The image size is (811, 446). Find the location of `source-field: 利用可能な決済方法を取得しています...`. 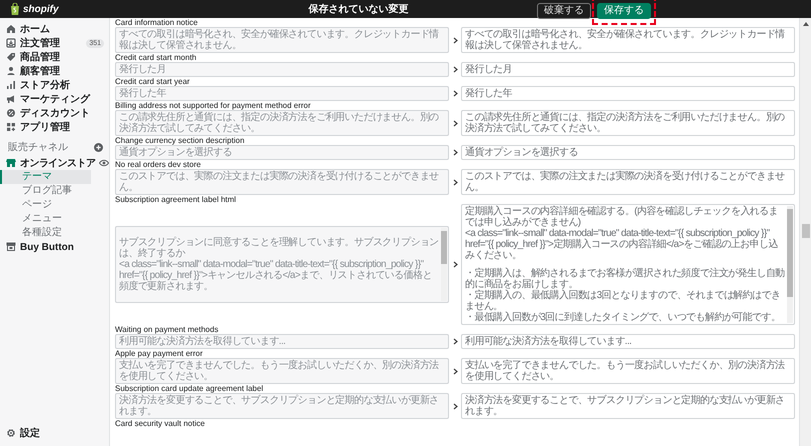

source-field: 利用可能な決済方法を取得しています... is located at coordinates (282, 341).